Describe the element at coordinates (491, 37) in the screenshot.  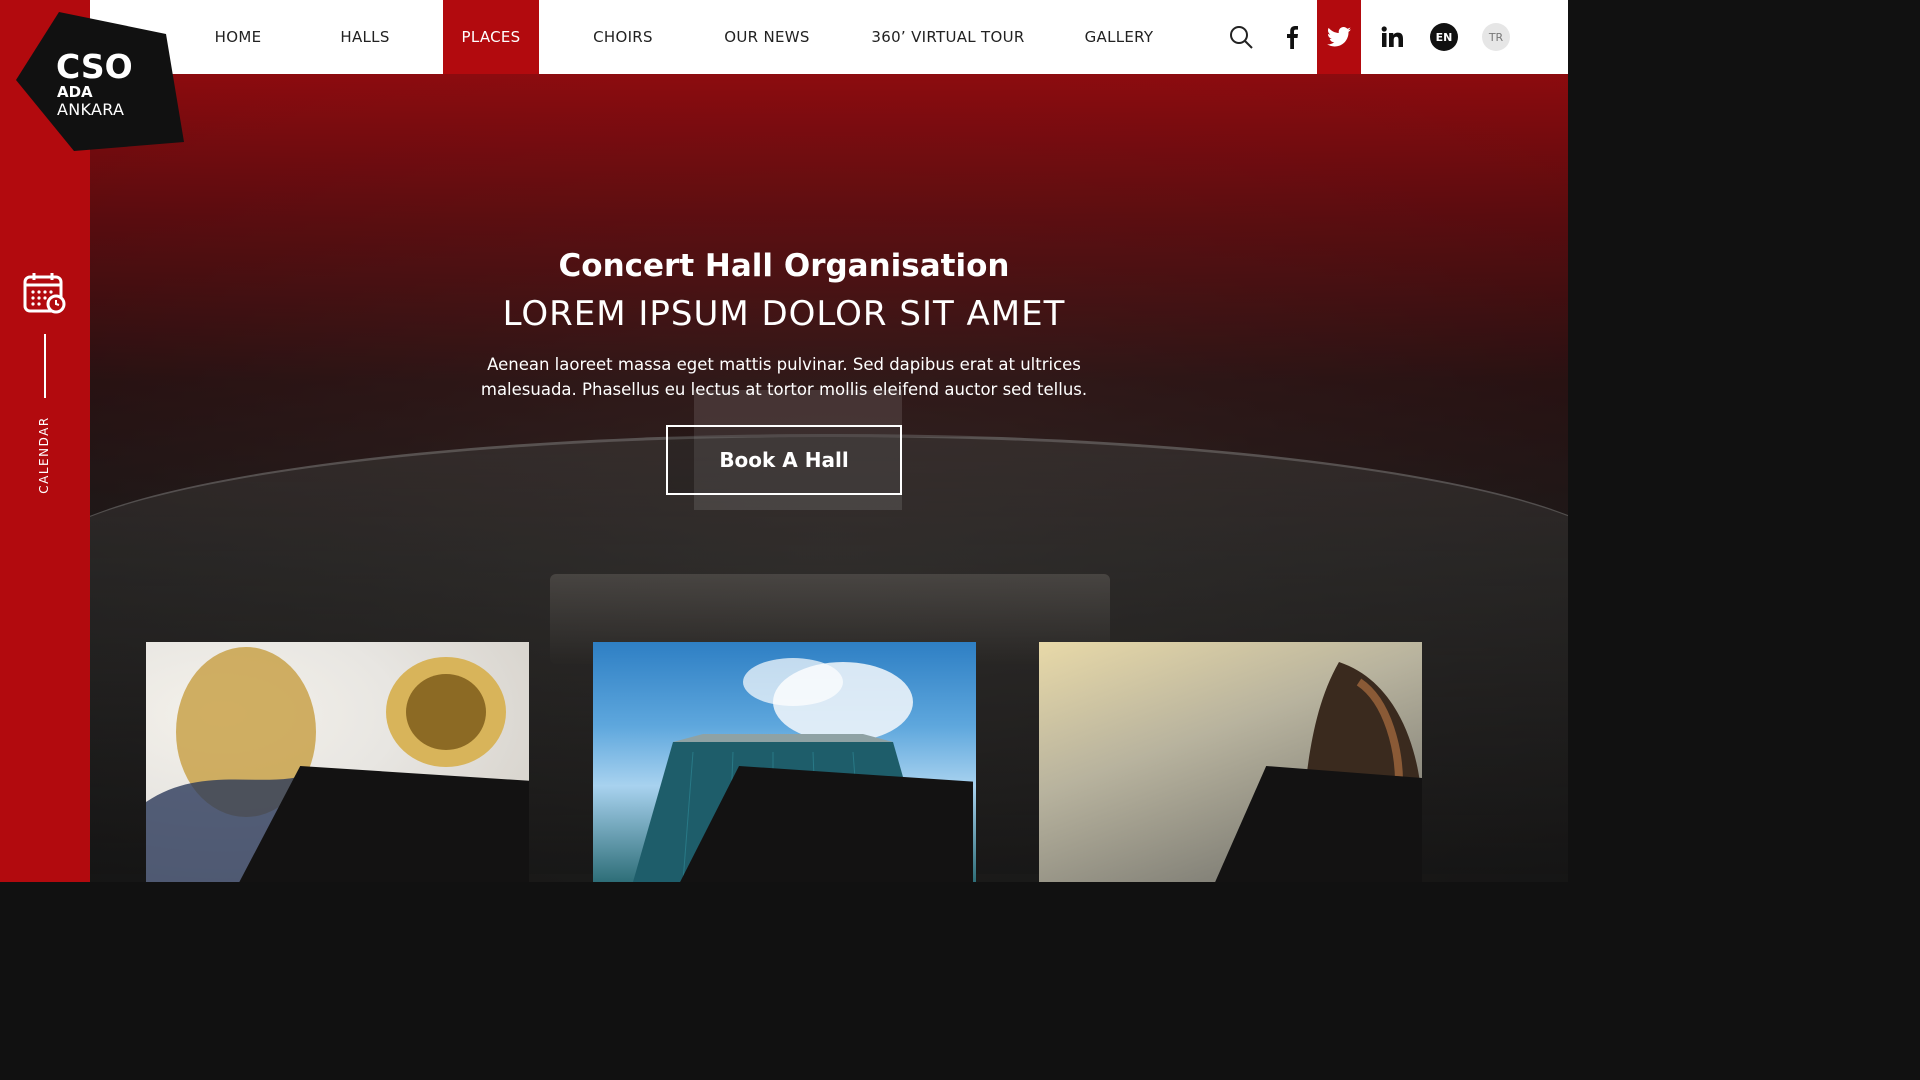
I see `nav-item-places: PLACES` at that location.